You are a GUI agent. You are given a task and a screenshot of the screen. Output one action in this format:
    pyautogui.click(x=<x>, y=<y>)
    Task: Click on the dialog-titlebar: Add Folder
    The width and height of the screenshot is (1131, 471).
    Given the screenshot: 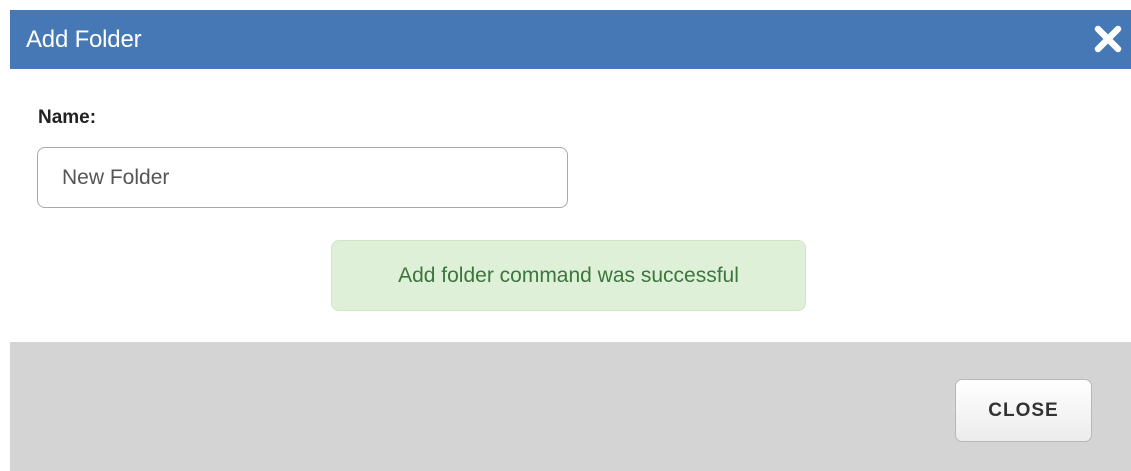 What is the action you would take?
    pyautogui.click(x=570, y=39)
    